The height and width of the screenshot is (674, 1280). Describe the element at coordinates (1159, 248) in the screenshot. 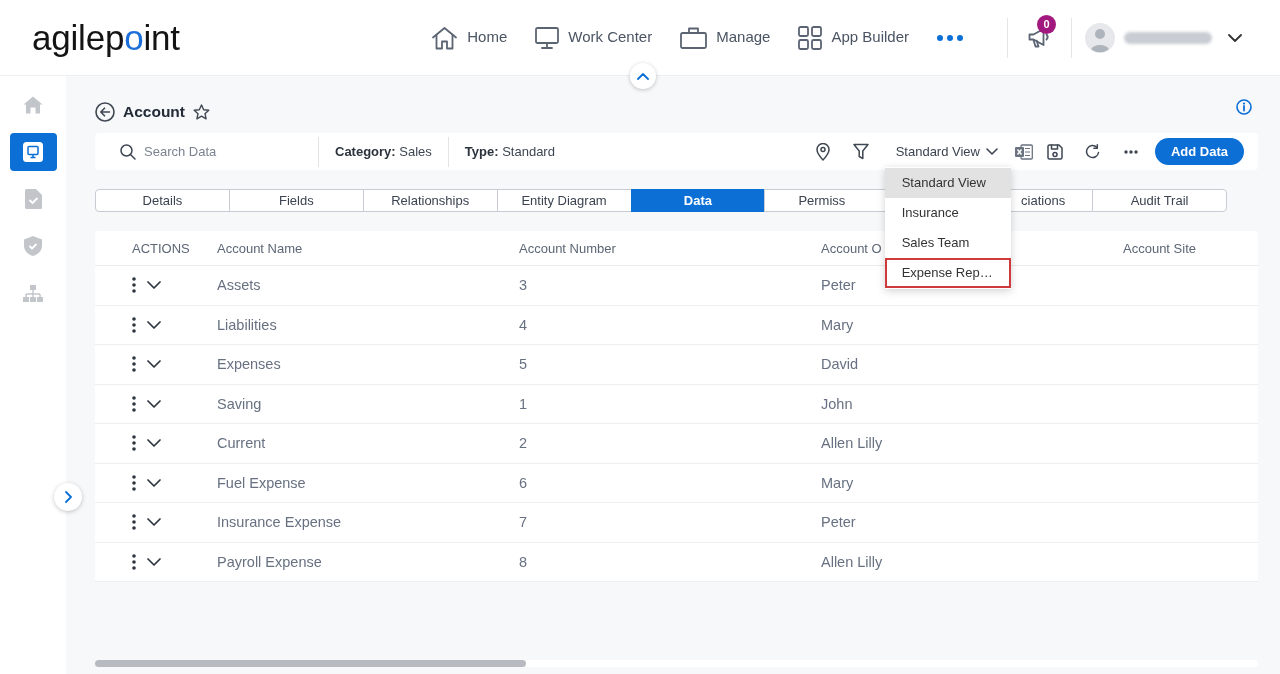

I see `column-header: Account Site` at that location.